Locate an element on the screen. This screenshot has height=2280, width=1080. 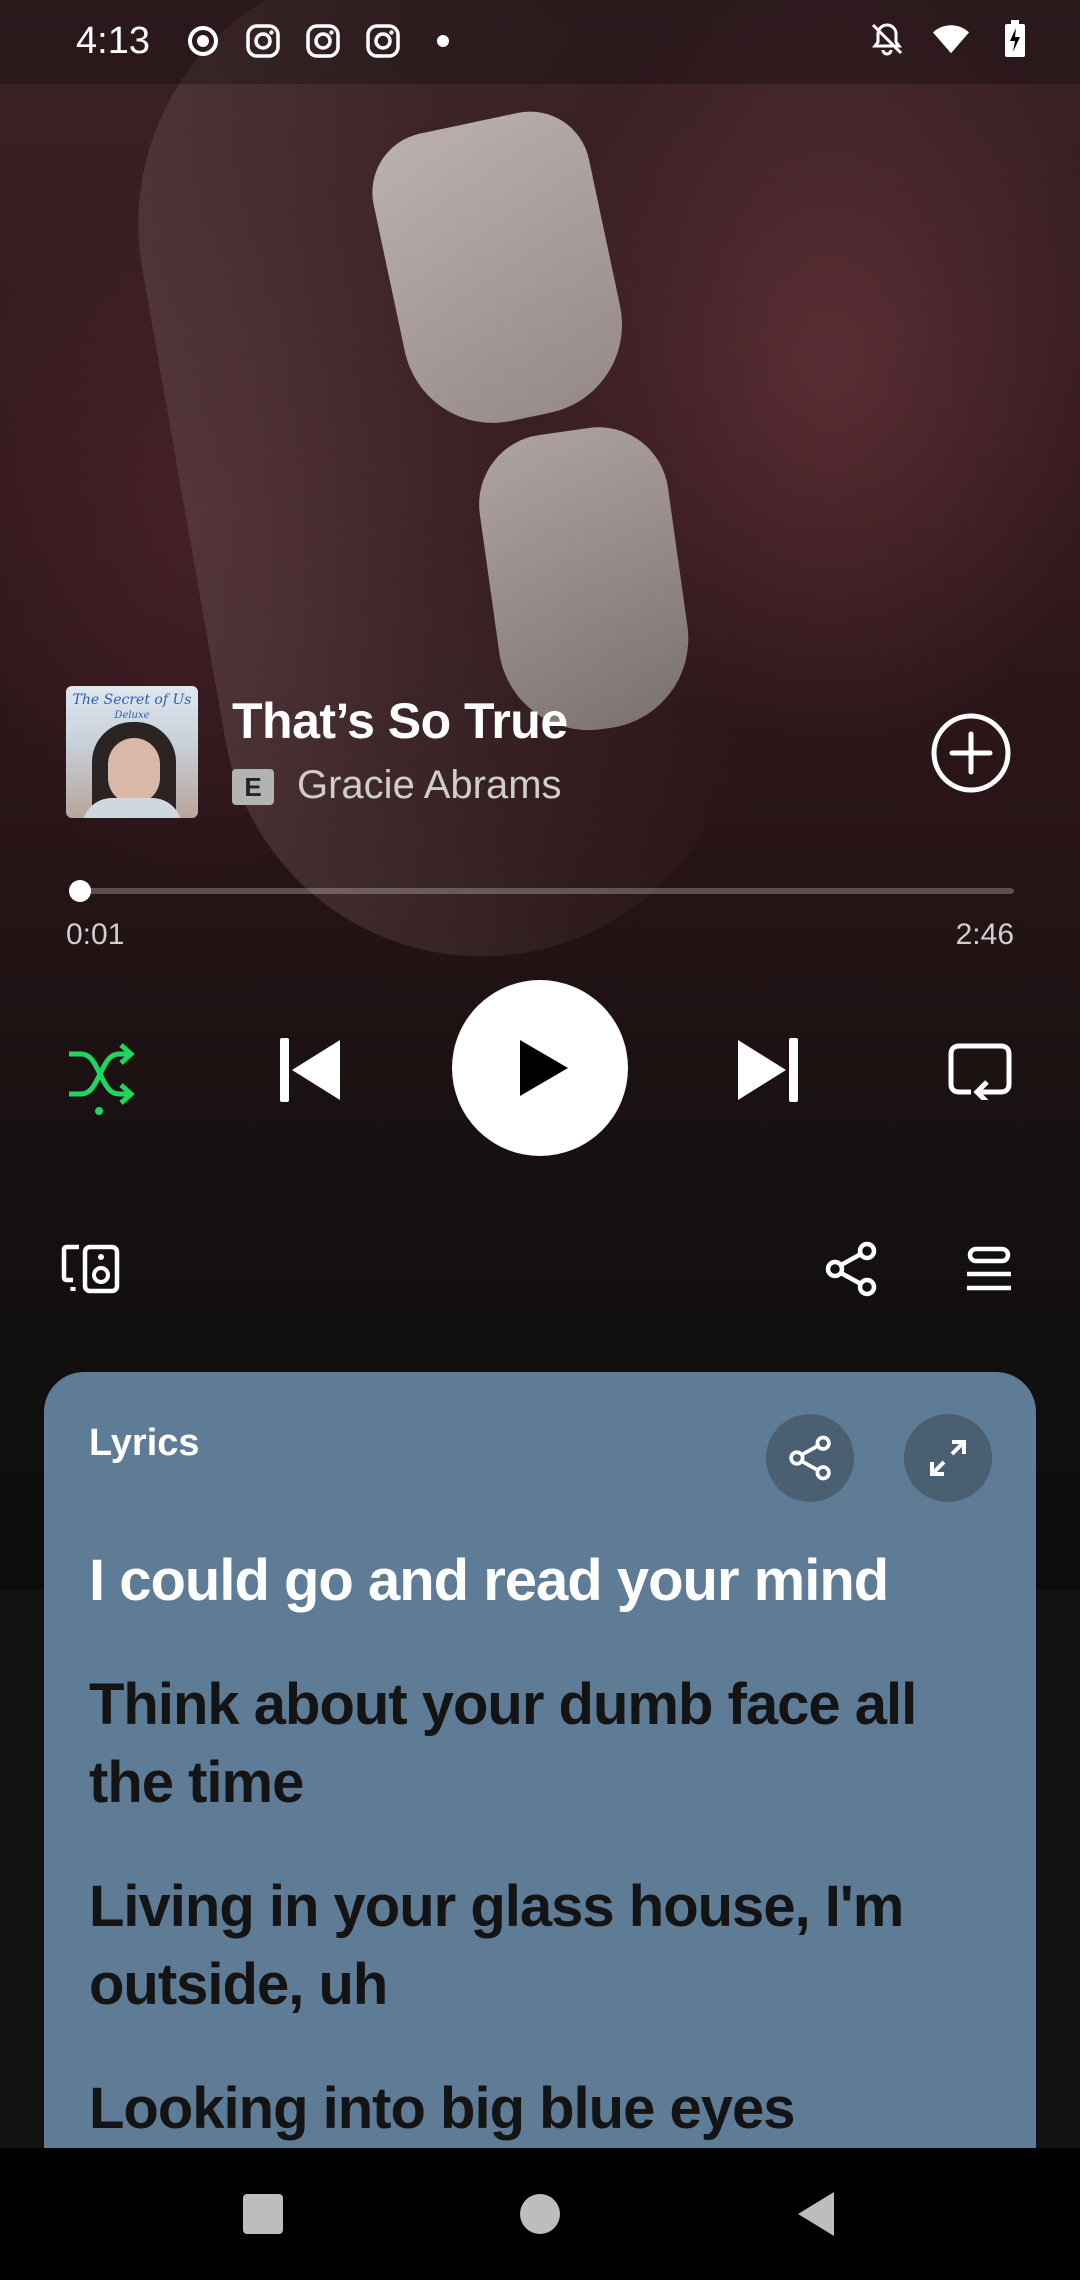
triangle-back-icon is located at coordinates (816, 2214).